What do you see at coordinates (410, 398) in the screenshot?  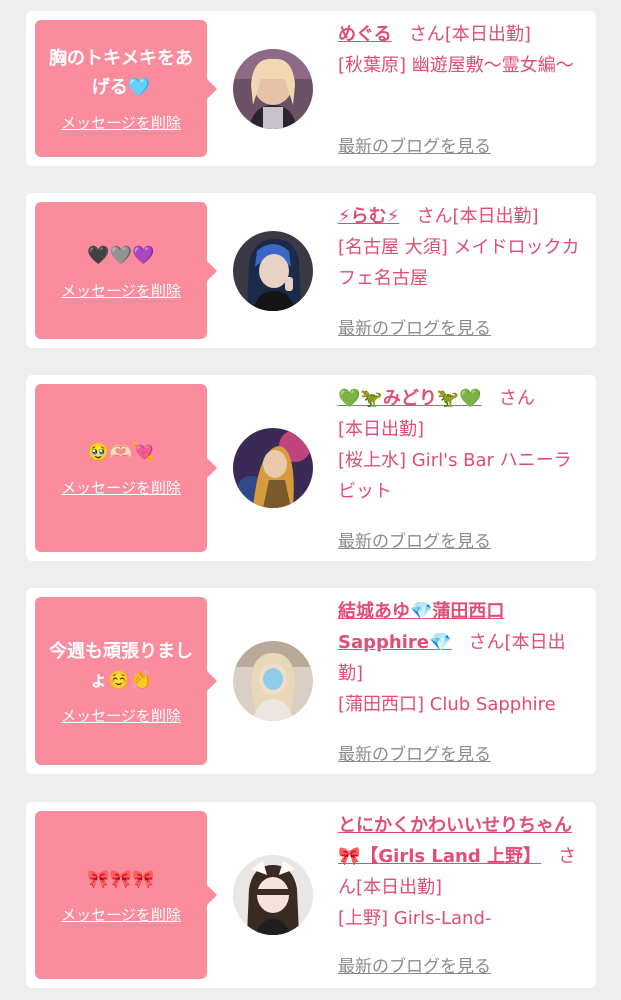 I see `cast-name-link: 💚🦖みどり🦖💚` at bounding box center [410, 398].